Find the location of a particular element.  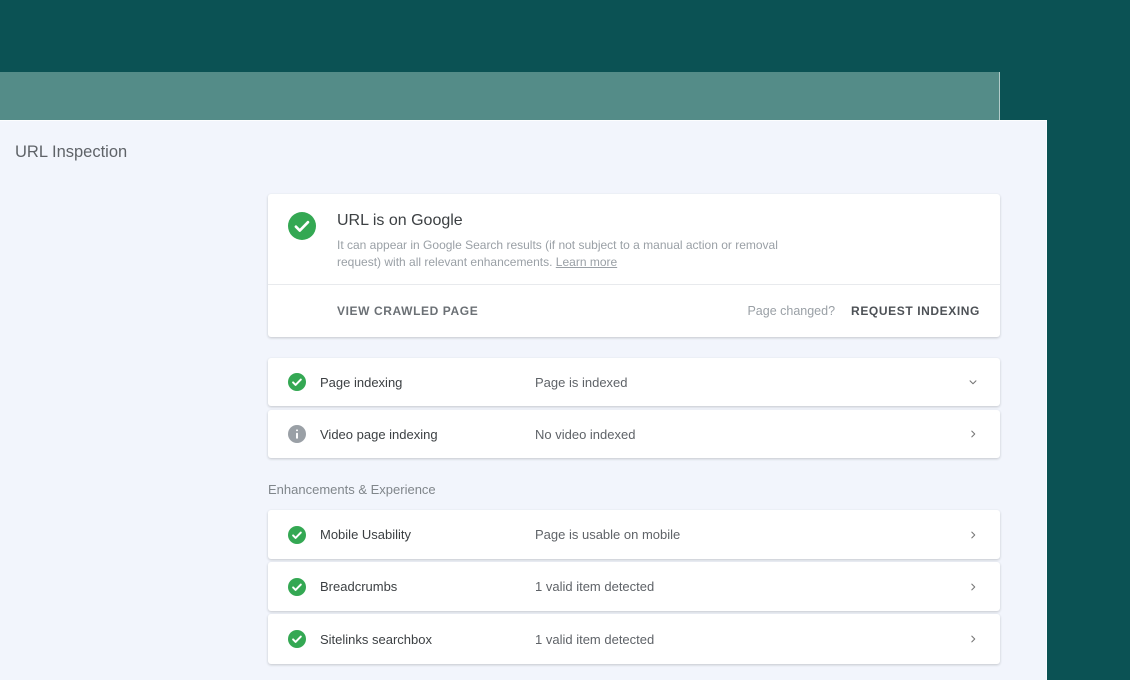

row-value: Page is usable on mobile is located at coordinates (608, 534).